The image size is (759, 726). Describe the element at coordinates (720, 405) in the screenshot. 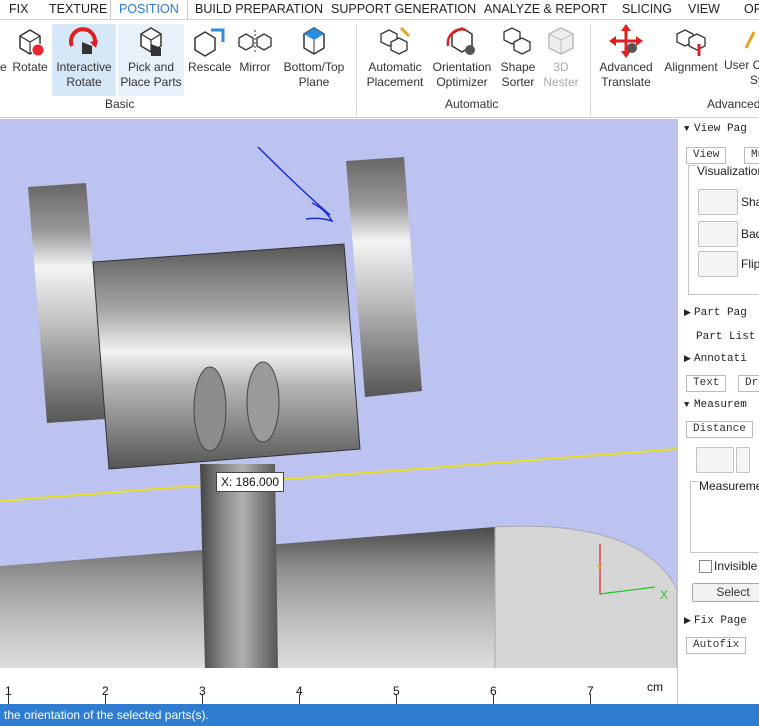

I see `measurement-title: Measurem` at that location.